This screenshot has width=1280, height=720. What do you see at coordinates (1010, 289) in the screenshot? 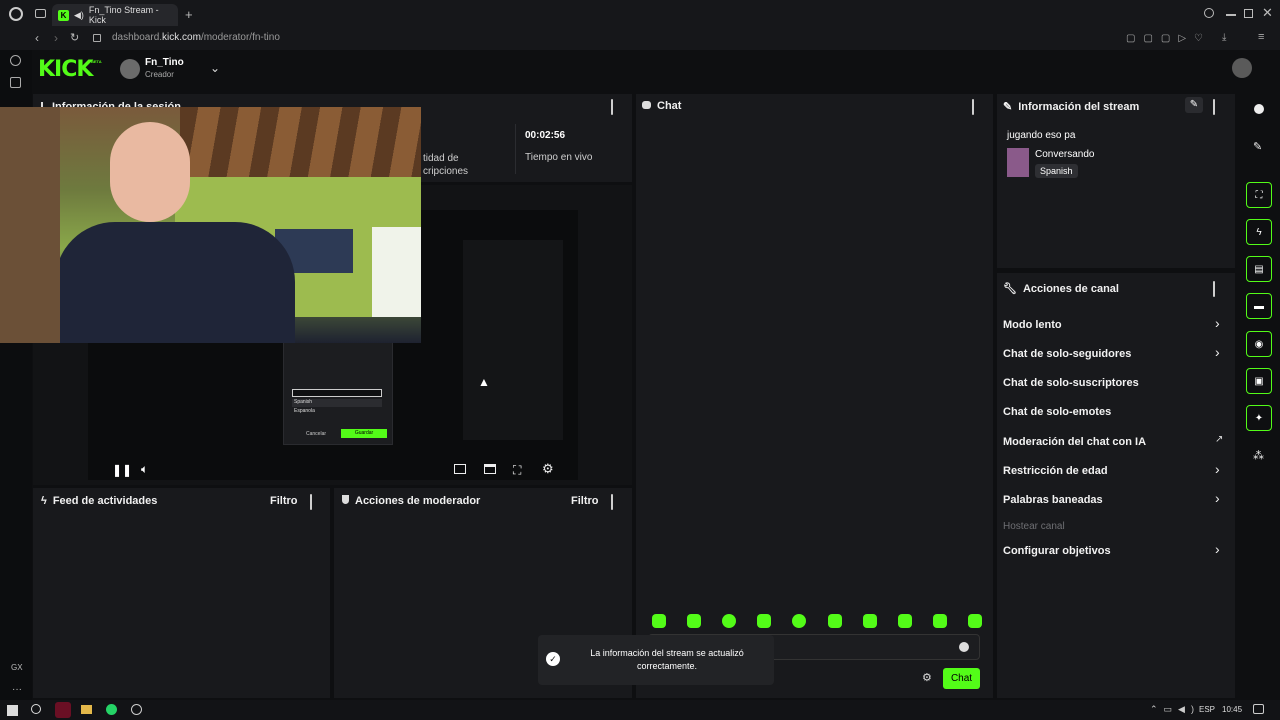
I see `wrench-icon: 🔧︎` at bounding box center [1010, 289].